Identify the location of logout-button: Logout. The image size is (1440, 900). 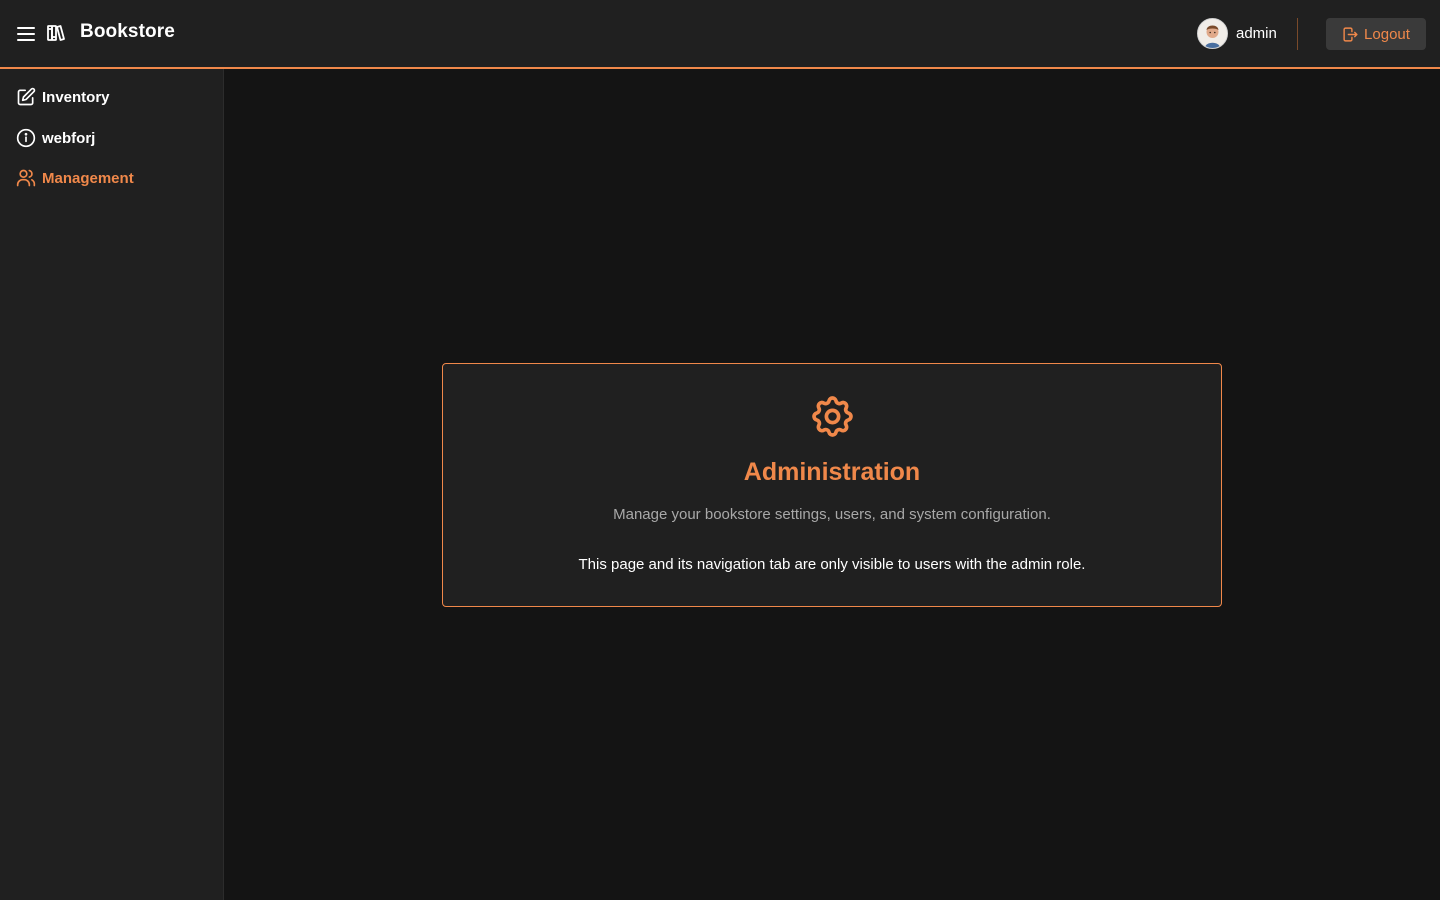
(1376, 34).